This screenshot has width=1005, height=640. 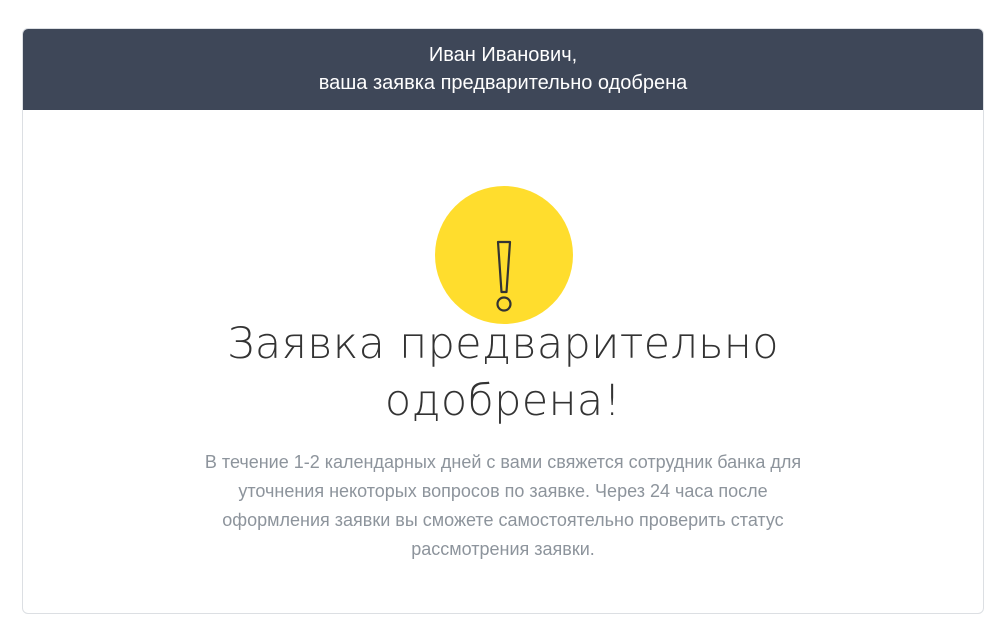 I want to click on header-greeting: Иван Иванович,, so click(x=503, y=55).